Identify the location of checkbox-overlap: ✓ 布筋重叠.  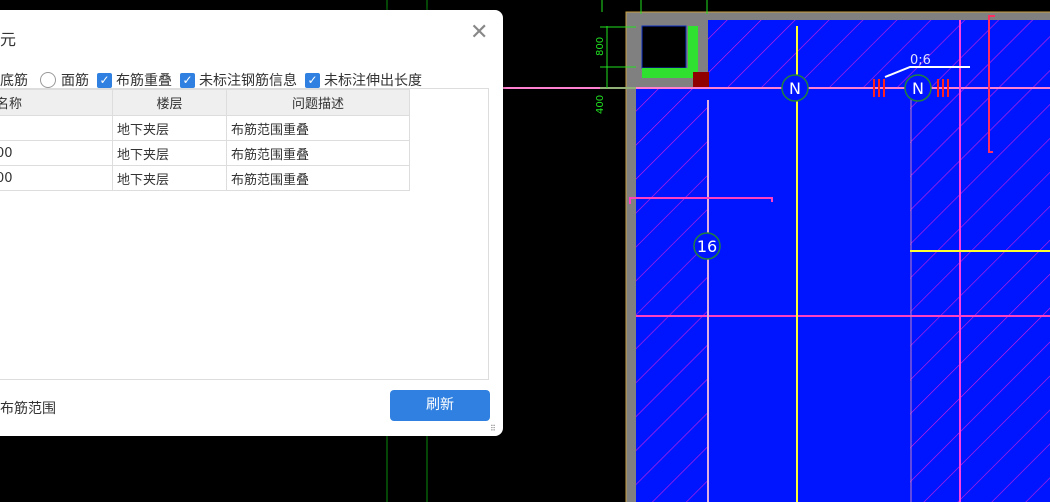
(134, 80).